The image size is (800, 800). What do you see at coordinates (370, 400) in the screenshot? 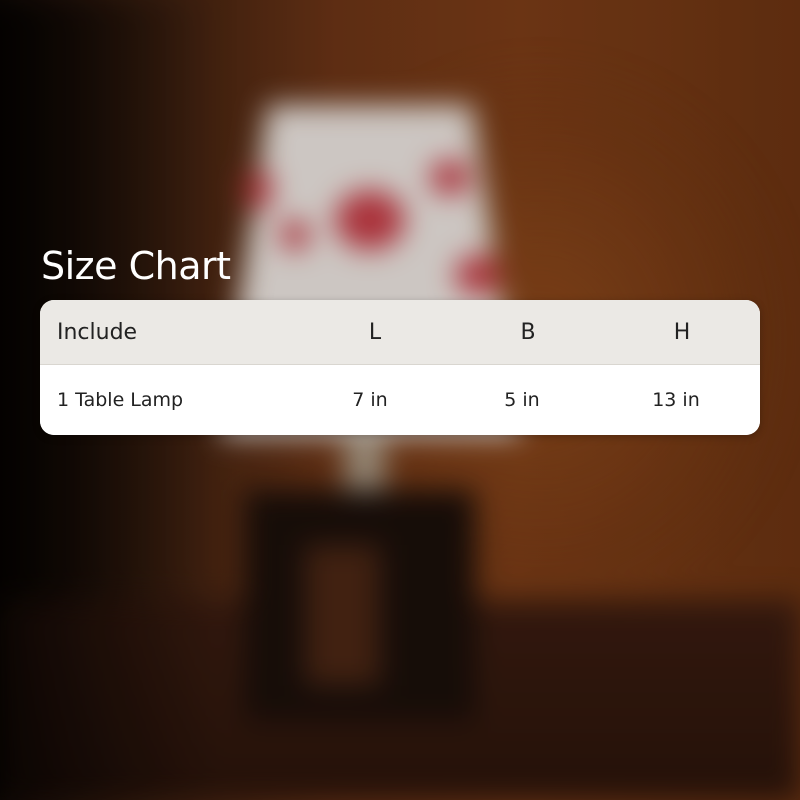
I see `cell-length: 7 in` at bounding box center [370, 400].